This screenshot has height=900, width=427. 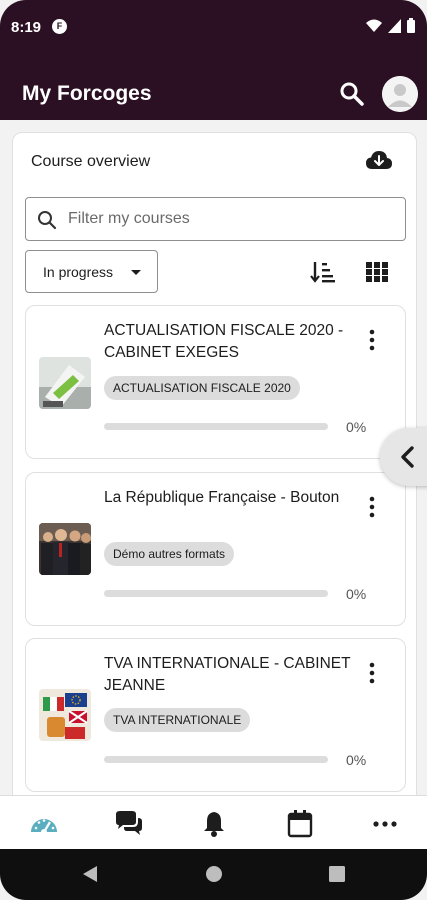 I want to click on user-avatar, so click(x=400, y=94).